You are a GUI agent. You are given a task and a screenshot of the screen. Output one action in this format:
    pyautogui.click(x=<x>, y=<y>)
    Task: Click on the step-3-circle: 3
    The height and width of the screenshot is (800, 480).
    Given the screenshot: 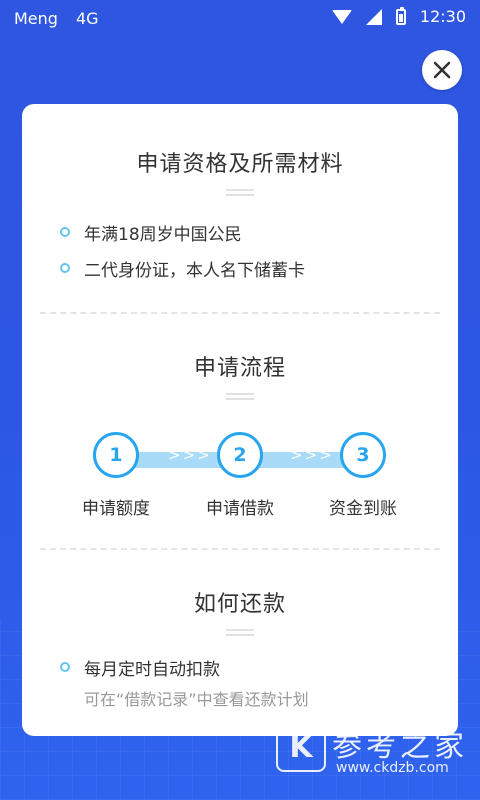 What is the action you would take?
    pyautogui.click(x=363, y=455)
    